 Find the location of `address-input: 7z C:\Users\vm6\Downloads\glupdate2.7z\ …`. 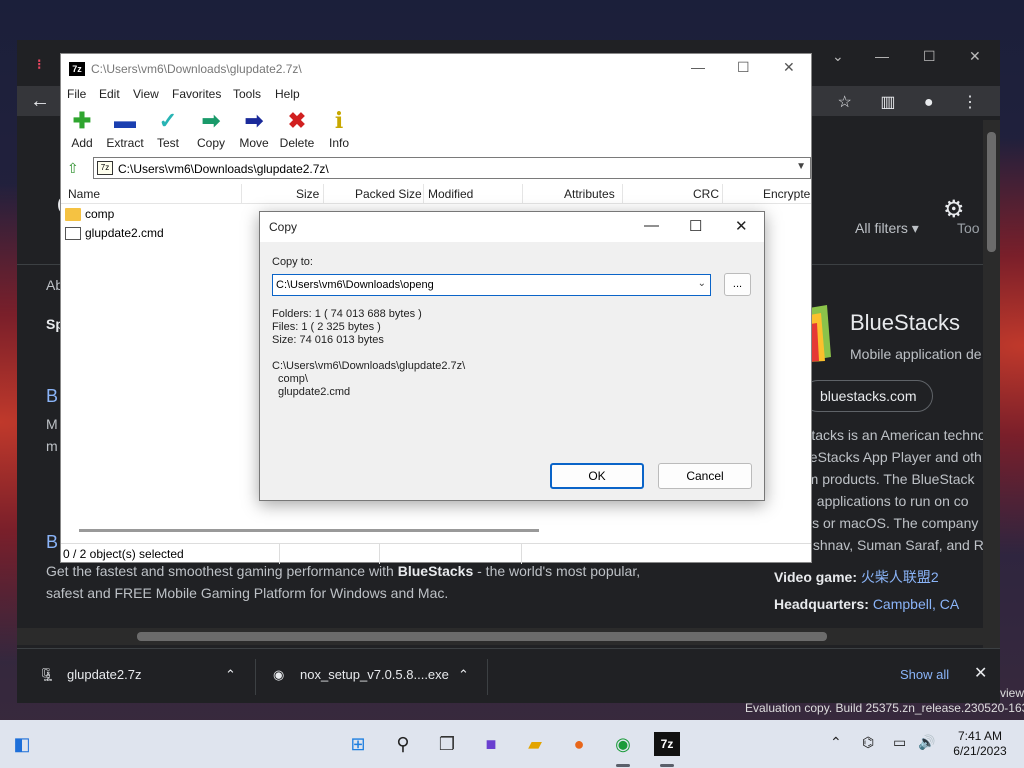

address-input: 7z C:\Users\vm6\Downloads\glupdate2.7z\ … is located at coordinates (452, 168).